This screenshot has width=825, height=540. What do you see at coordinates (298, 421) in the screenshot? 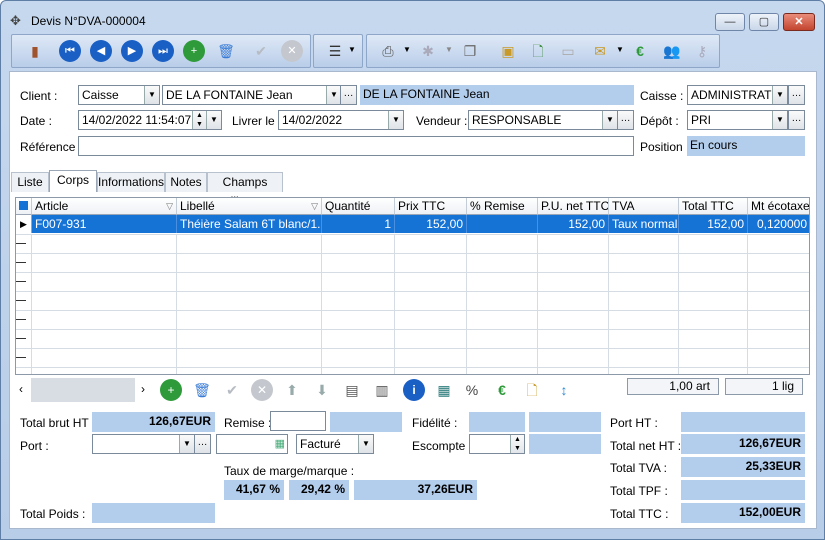
I see `remise-input` at bounding box center [298, 421].